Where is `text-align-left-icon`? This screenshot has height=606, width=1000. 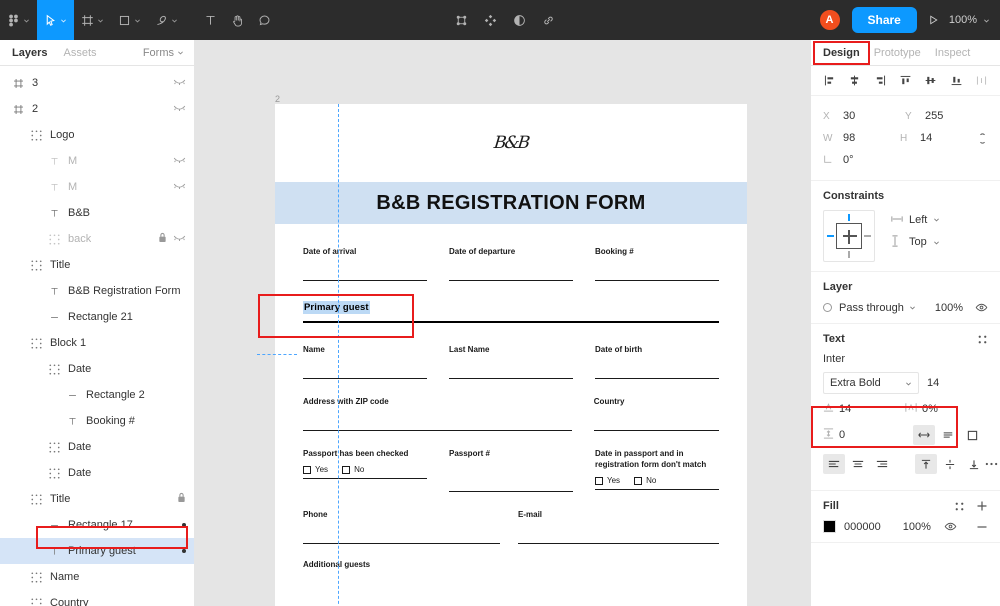
text-align-left-icon is located at coordinates (834, 464).